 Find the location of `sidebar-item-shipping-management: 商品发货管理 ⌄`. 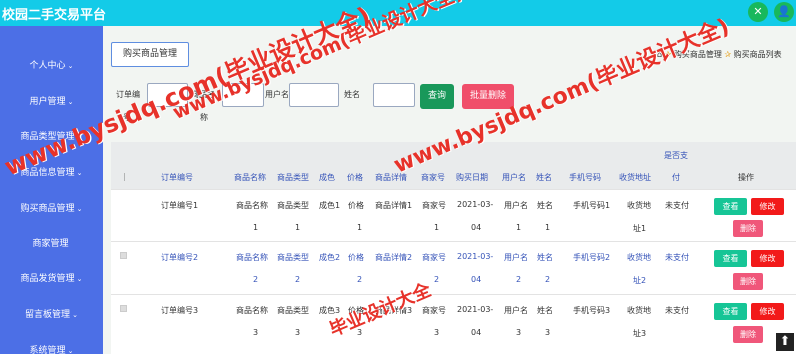

sidebar-item-shipping-management: 商品发货管理 ⌄ is located at coordinates (51, 277).